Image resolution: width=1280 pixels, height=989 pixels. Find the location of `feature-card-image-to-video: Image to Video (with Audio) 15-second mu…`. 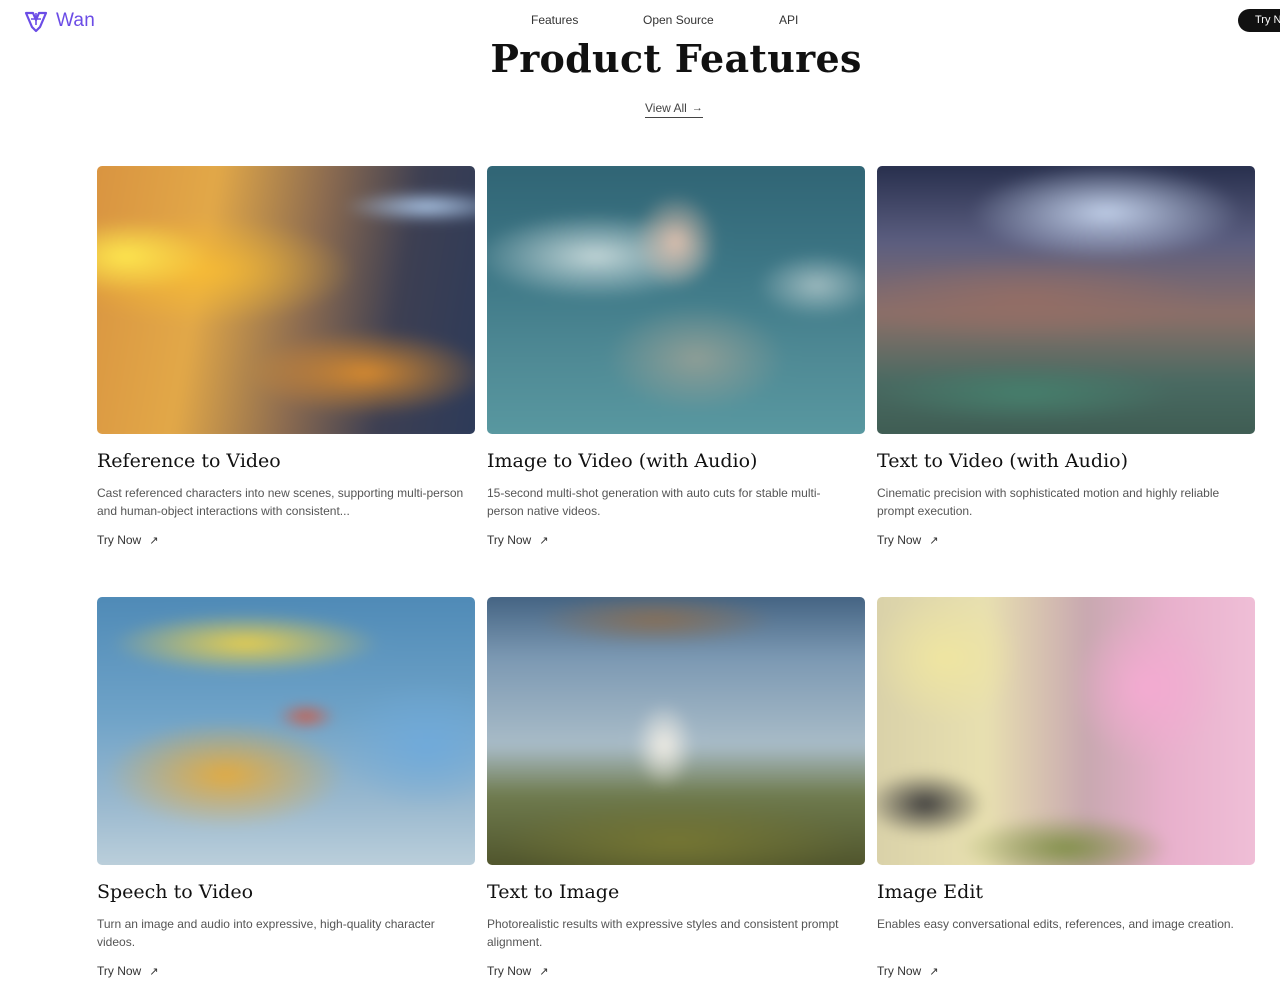

feature-card-image-to-video: Image to Video (with Audio) 15-second mu… is located at coordinates (676, 356).